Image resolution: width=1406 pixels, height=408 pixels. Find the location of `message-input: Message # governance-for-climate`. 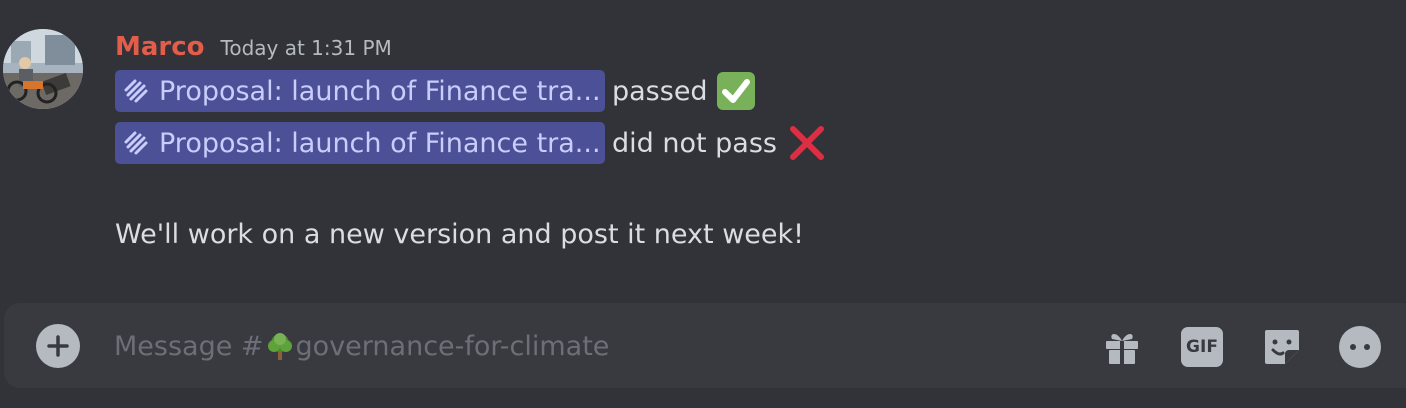

message-input: Message # governance-for-climate is located at coordinates (361, 346).